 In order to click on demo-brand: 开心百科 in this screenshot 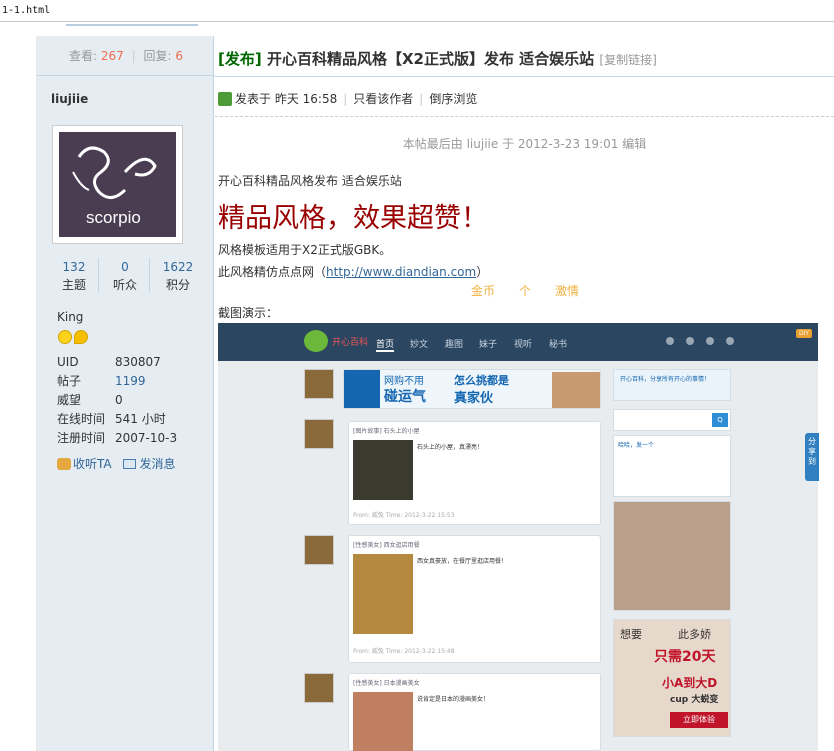, I will do `click(350, 343)`.